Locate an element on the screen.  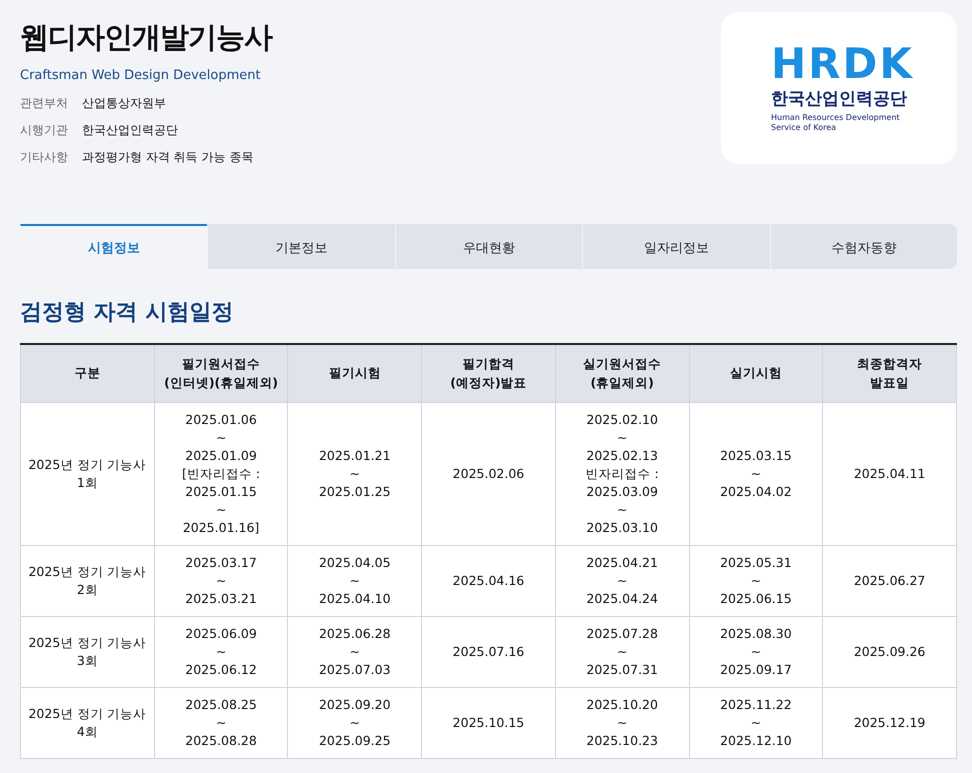
table-cell: 2025년 정기 기능사 2회 is located at coordinates (87, 581).